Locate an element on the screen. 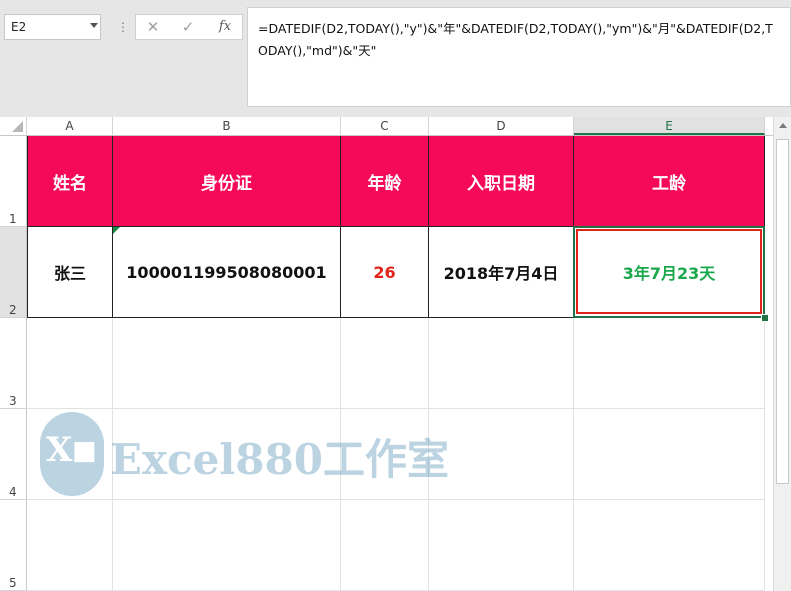 This screenshot has height=591, width=791. cell-d5 is located at coordinates (501, 545).